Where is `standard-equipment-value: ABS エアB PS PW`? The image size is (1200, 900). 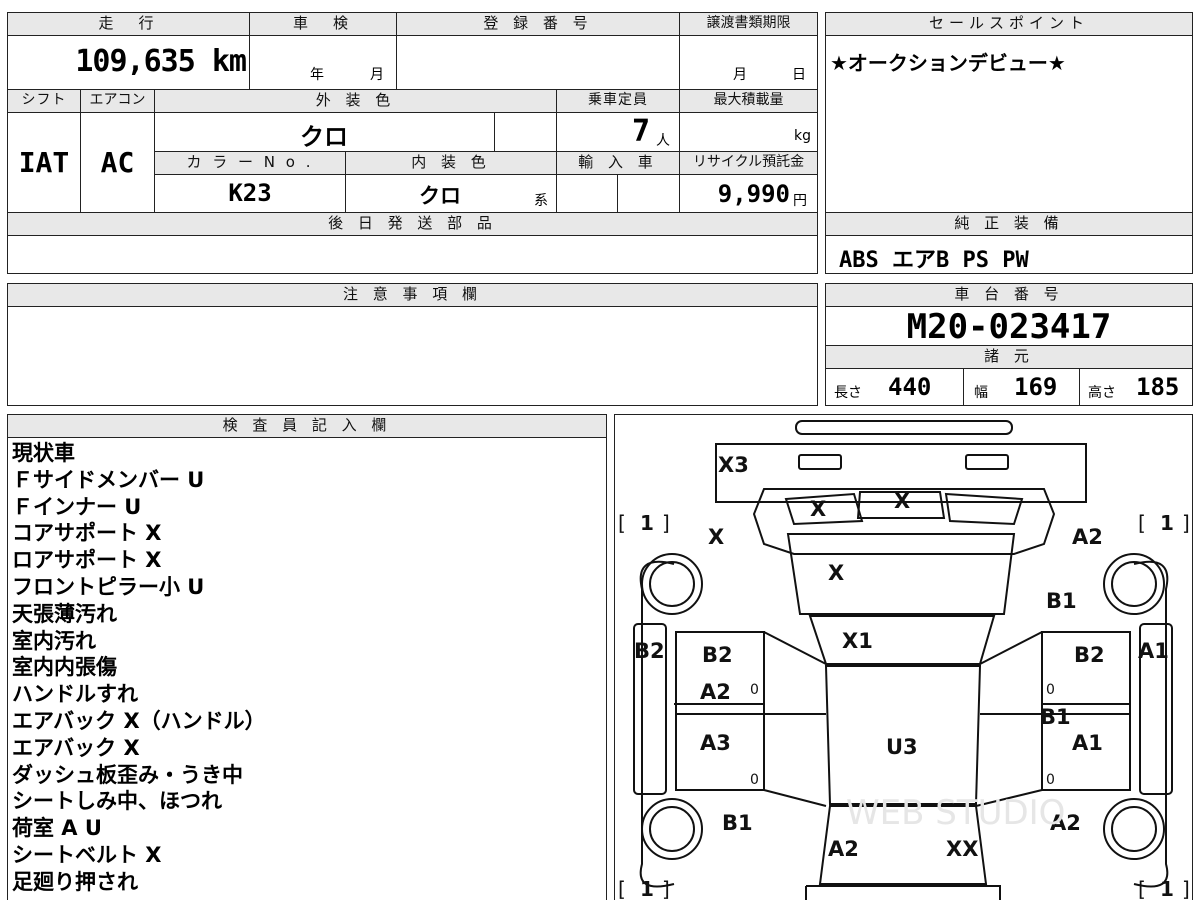 standard-equipment-value: ABS エアB PS PW is located at coordinates (934, 260).